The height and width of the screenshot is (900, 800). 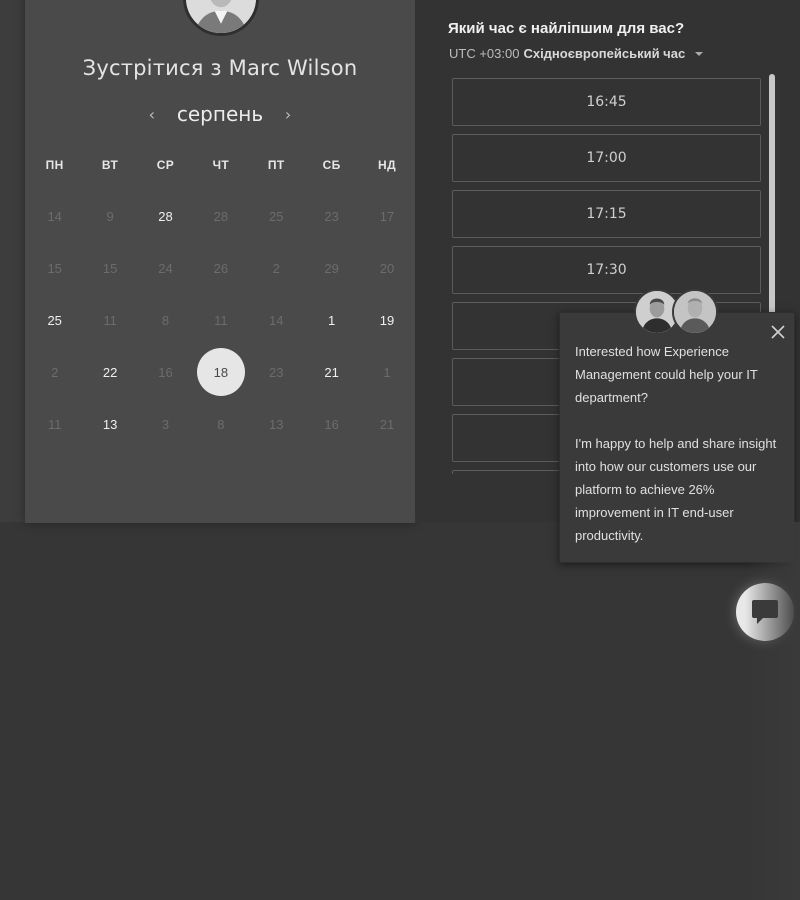 I want to click on timezone-offset: UTC +03:00, so click(x=484, y=53).